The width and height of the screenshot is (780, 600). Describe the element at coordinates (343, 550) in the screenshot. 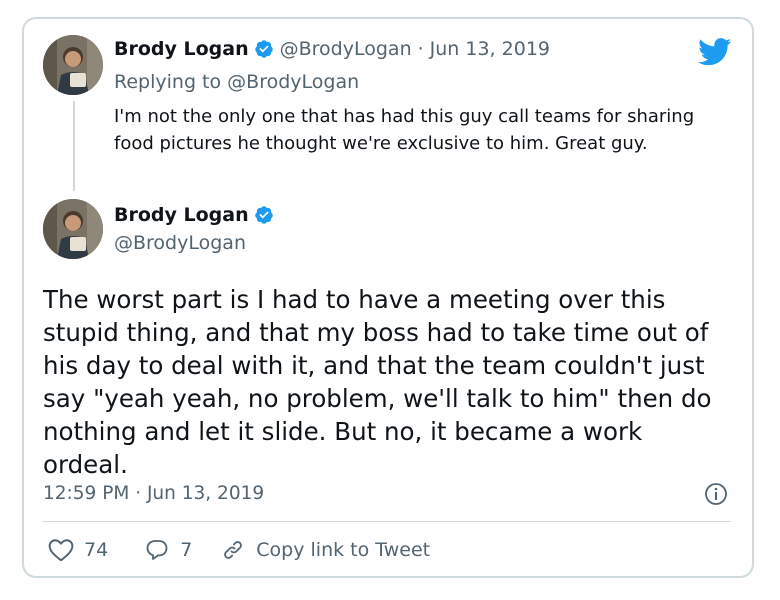

I see `copy-link-label: Copy link to Tweet` at that location.